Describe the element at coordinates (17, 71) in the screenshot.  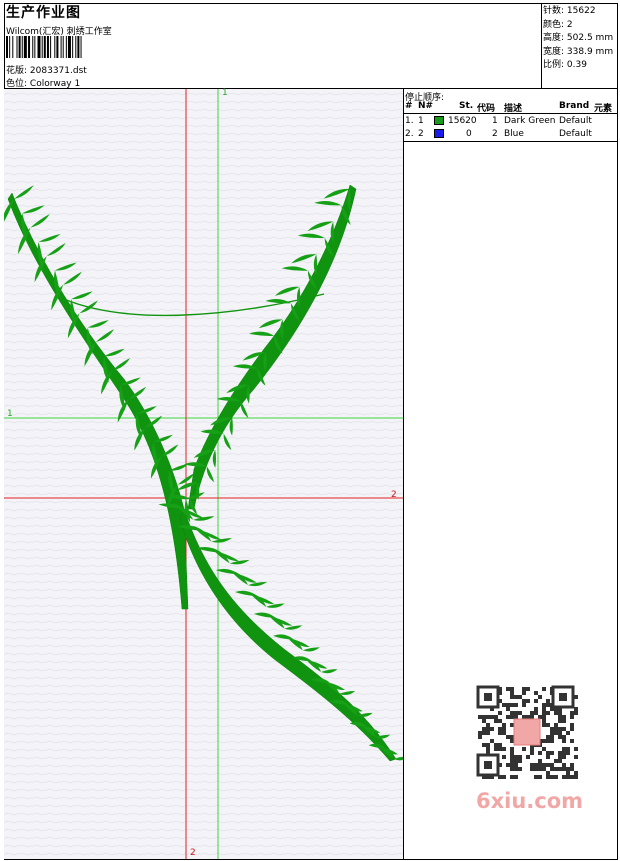
I see `design-label: 花版:` at that location.